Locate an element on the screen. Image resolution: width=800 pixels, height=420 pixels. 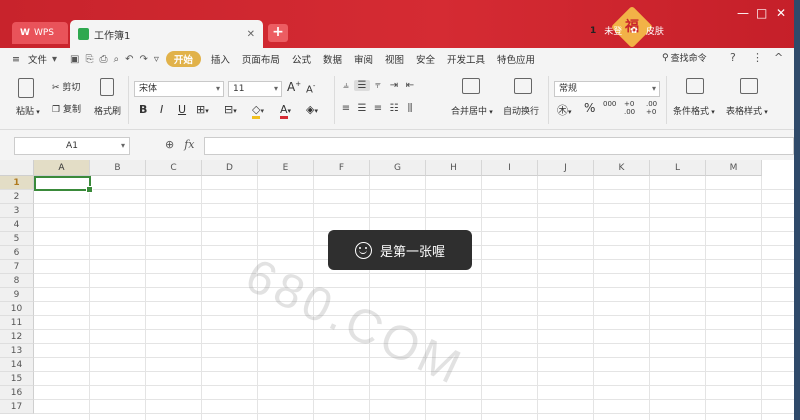
align-right-icon: ≡ is located at coordinates (378, 108).